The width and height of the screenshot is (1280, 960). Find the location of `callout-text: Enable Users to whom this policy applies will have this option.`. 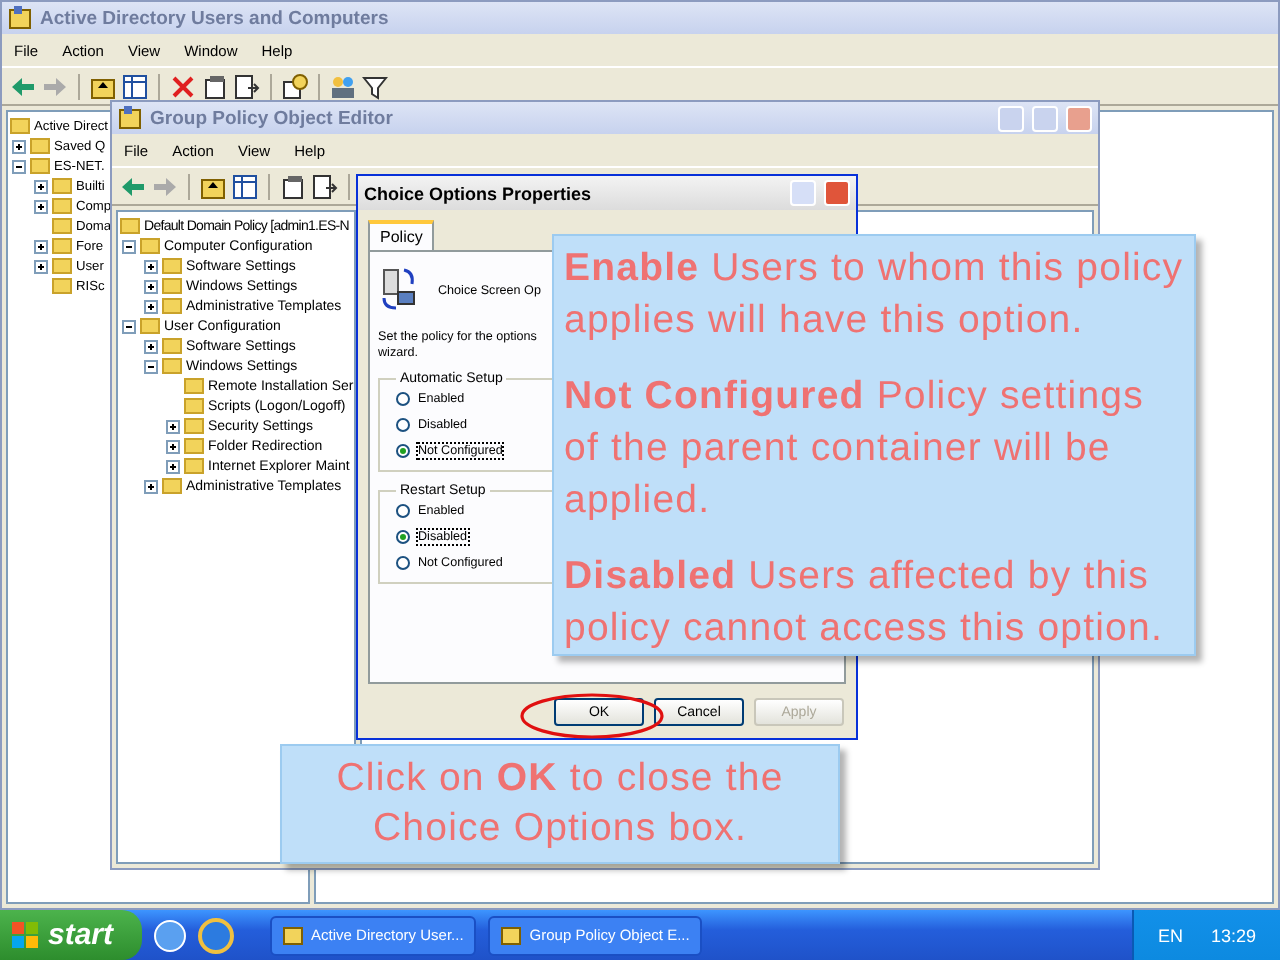

callout-text: Enable Users to whom this policy applies will have this option. is located at coordinates (874, 295).